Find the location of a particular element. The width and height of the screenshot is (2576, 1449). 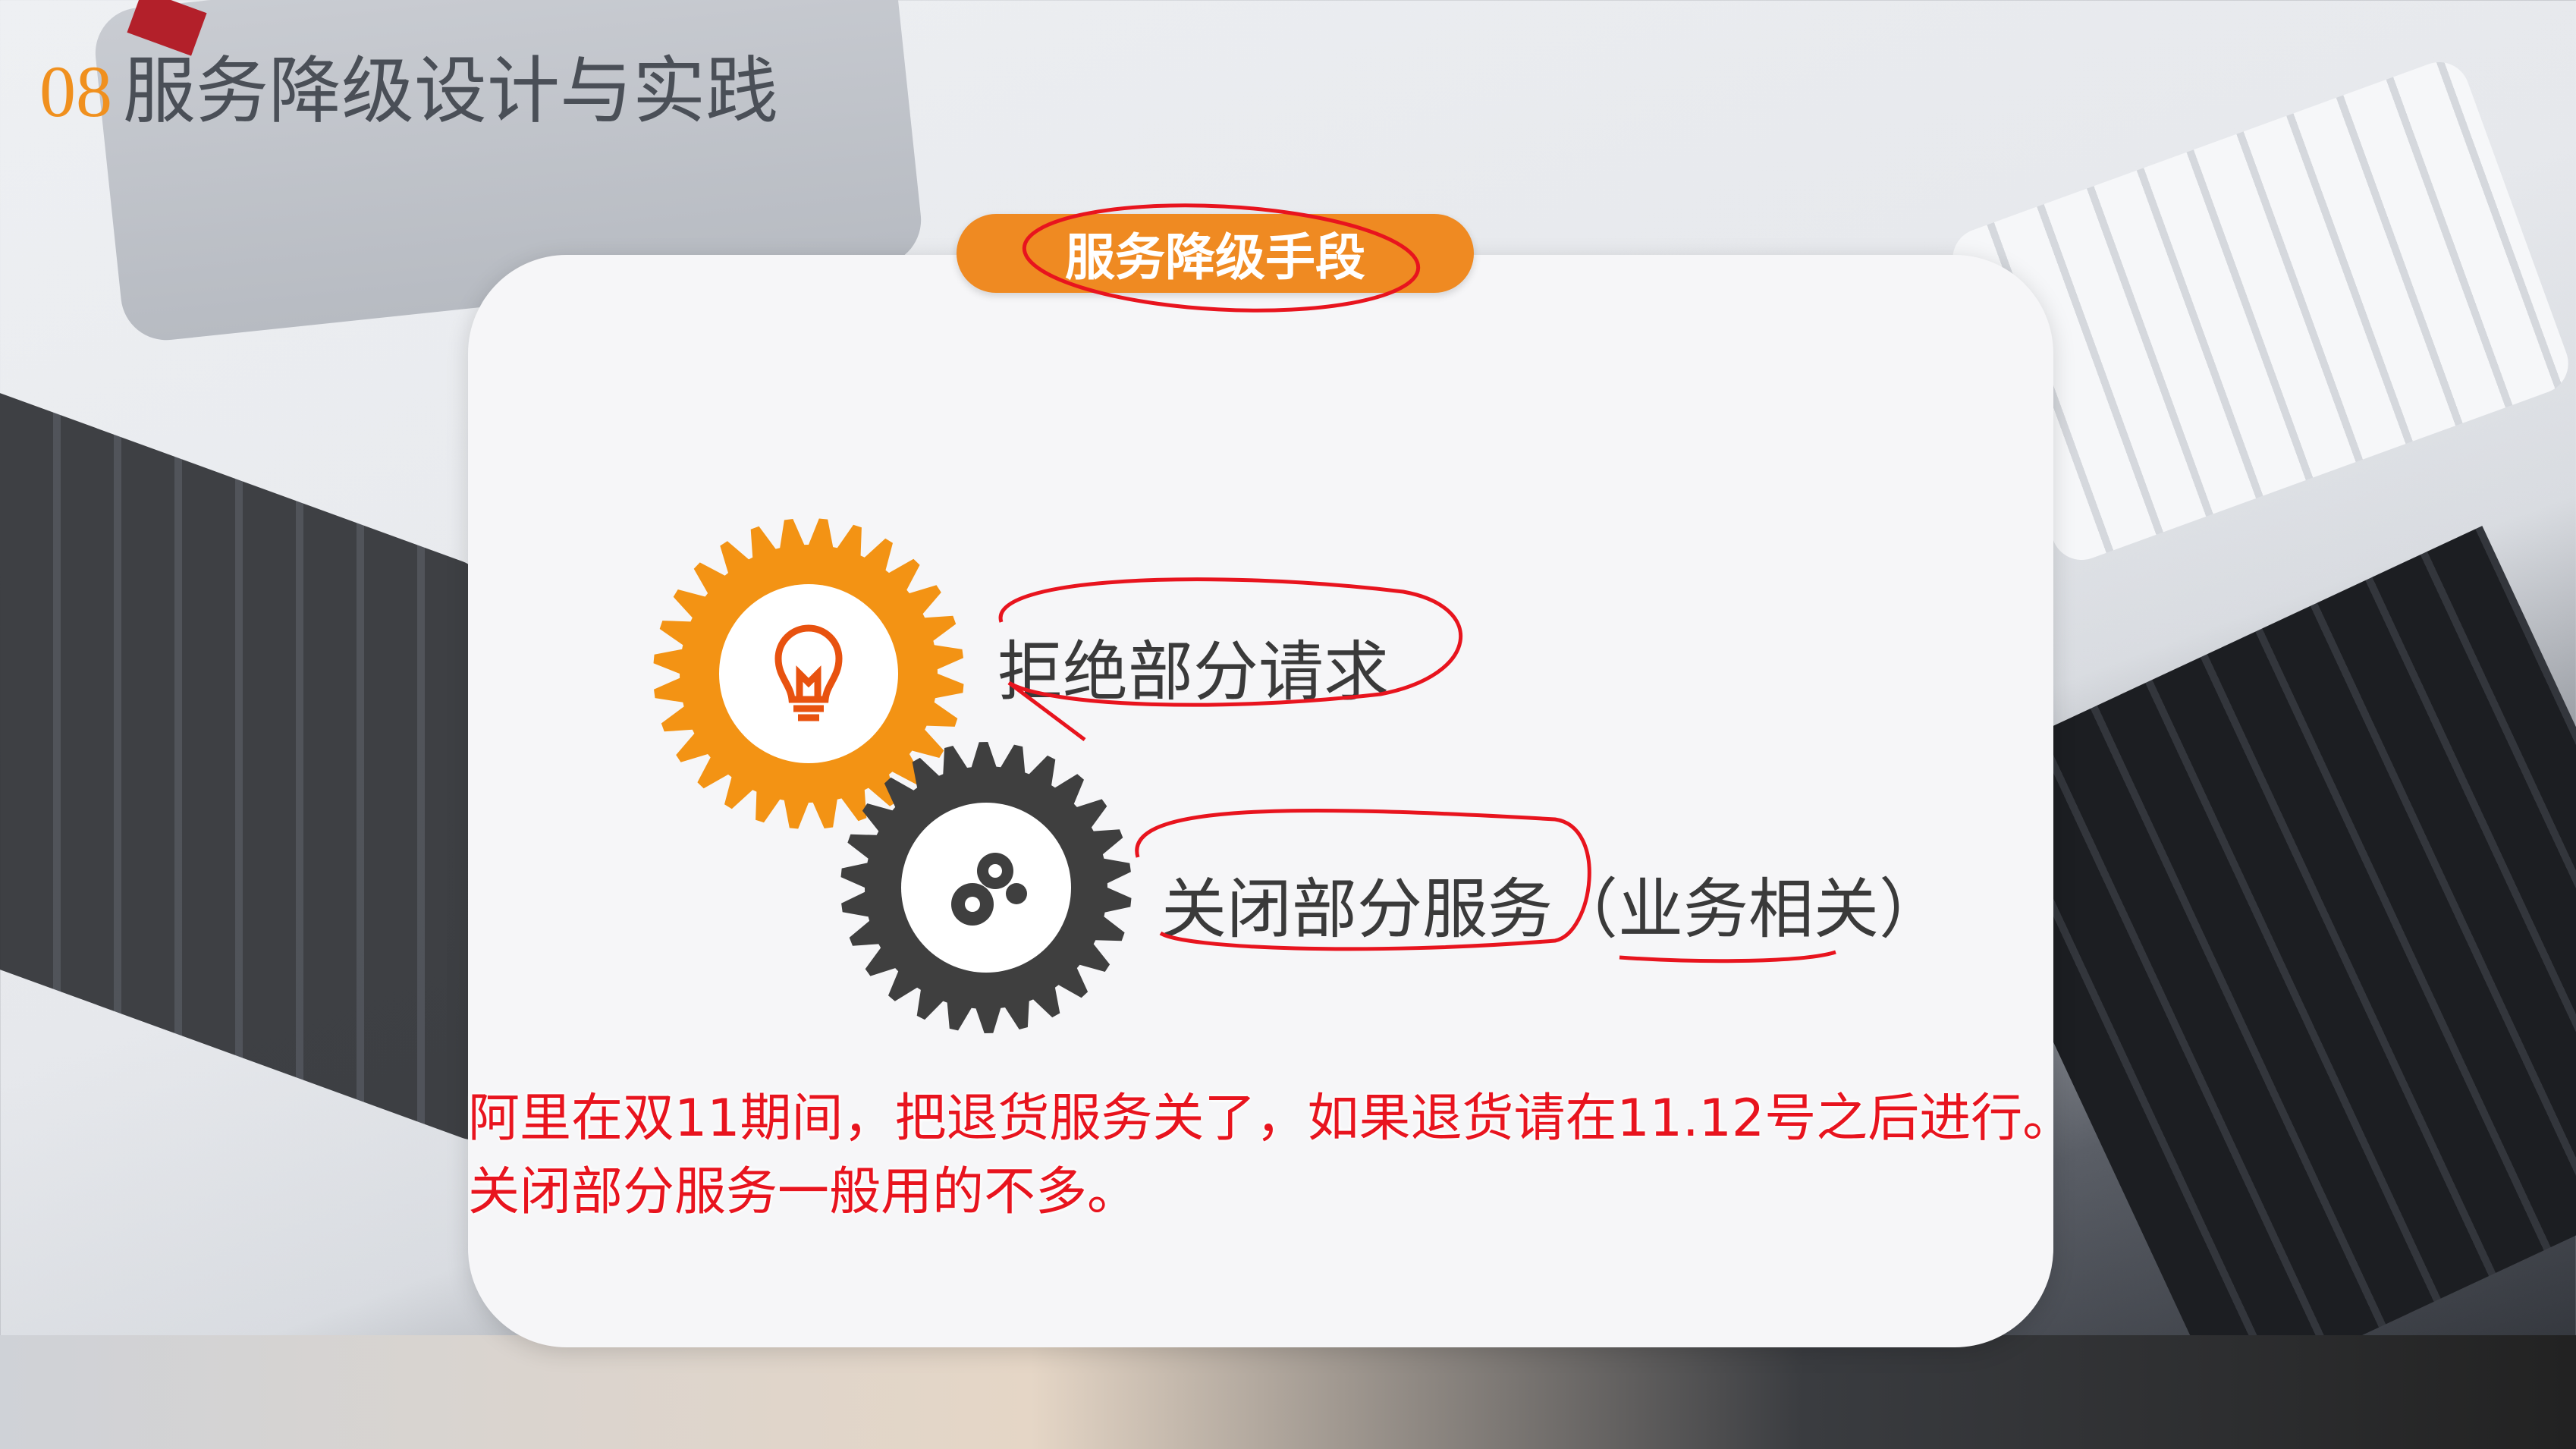

section-number: 08 is located at coordinates (75, 91).